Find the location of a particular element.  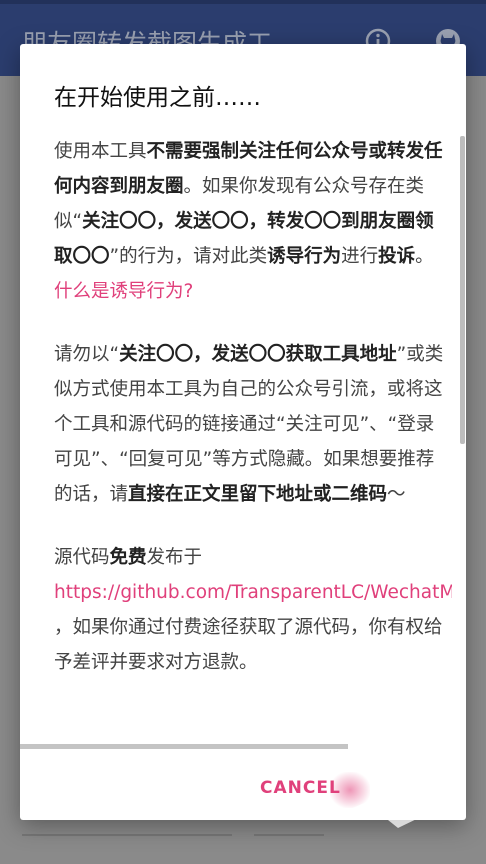

bold-text: 直接在正文里留下地址或二维码 is located at coordinates (258, 494).